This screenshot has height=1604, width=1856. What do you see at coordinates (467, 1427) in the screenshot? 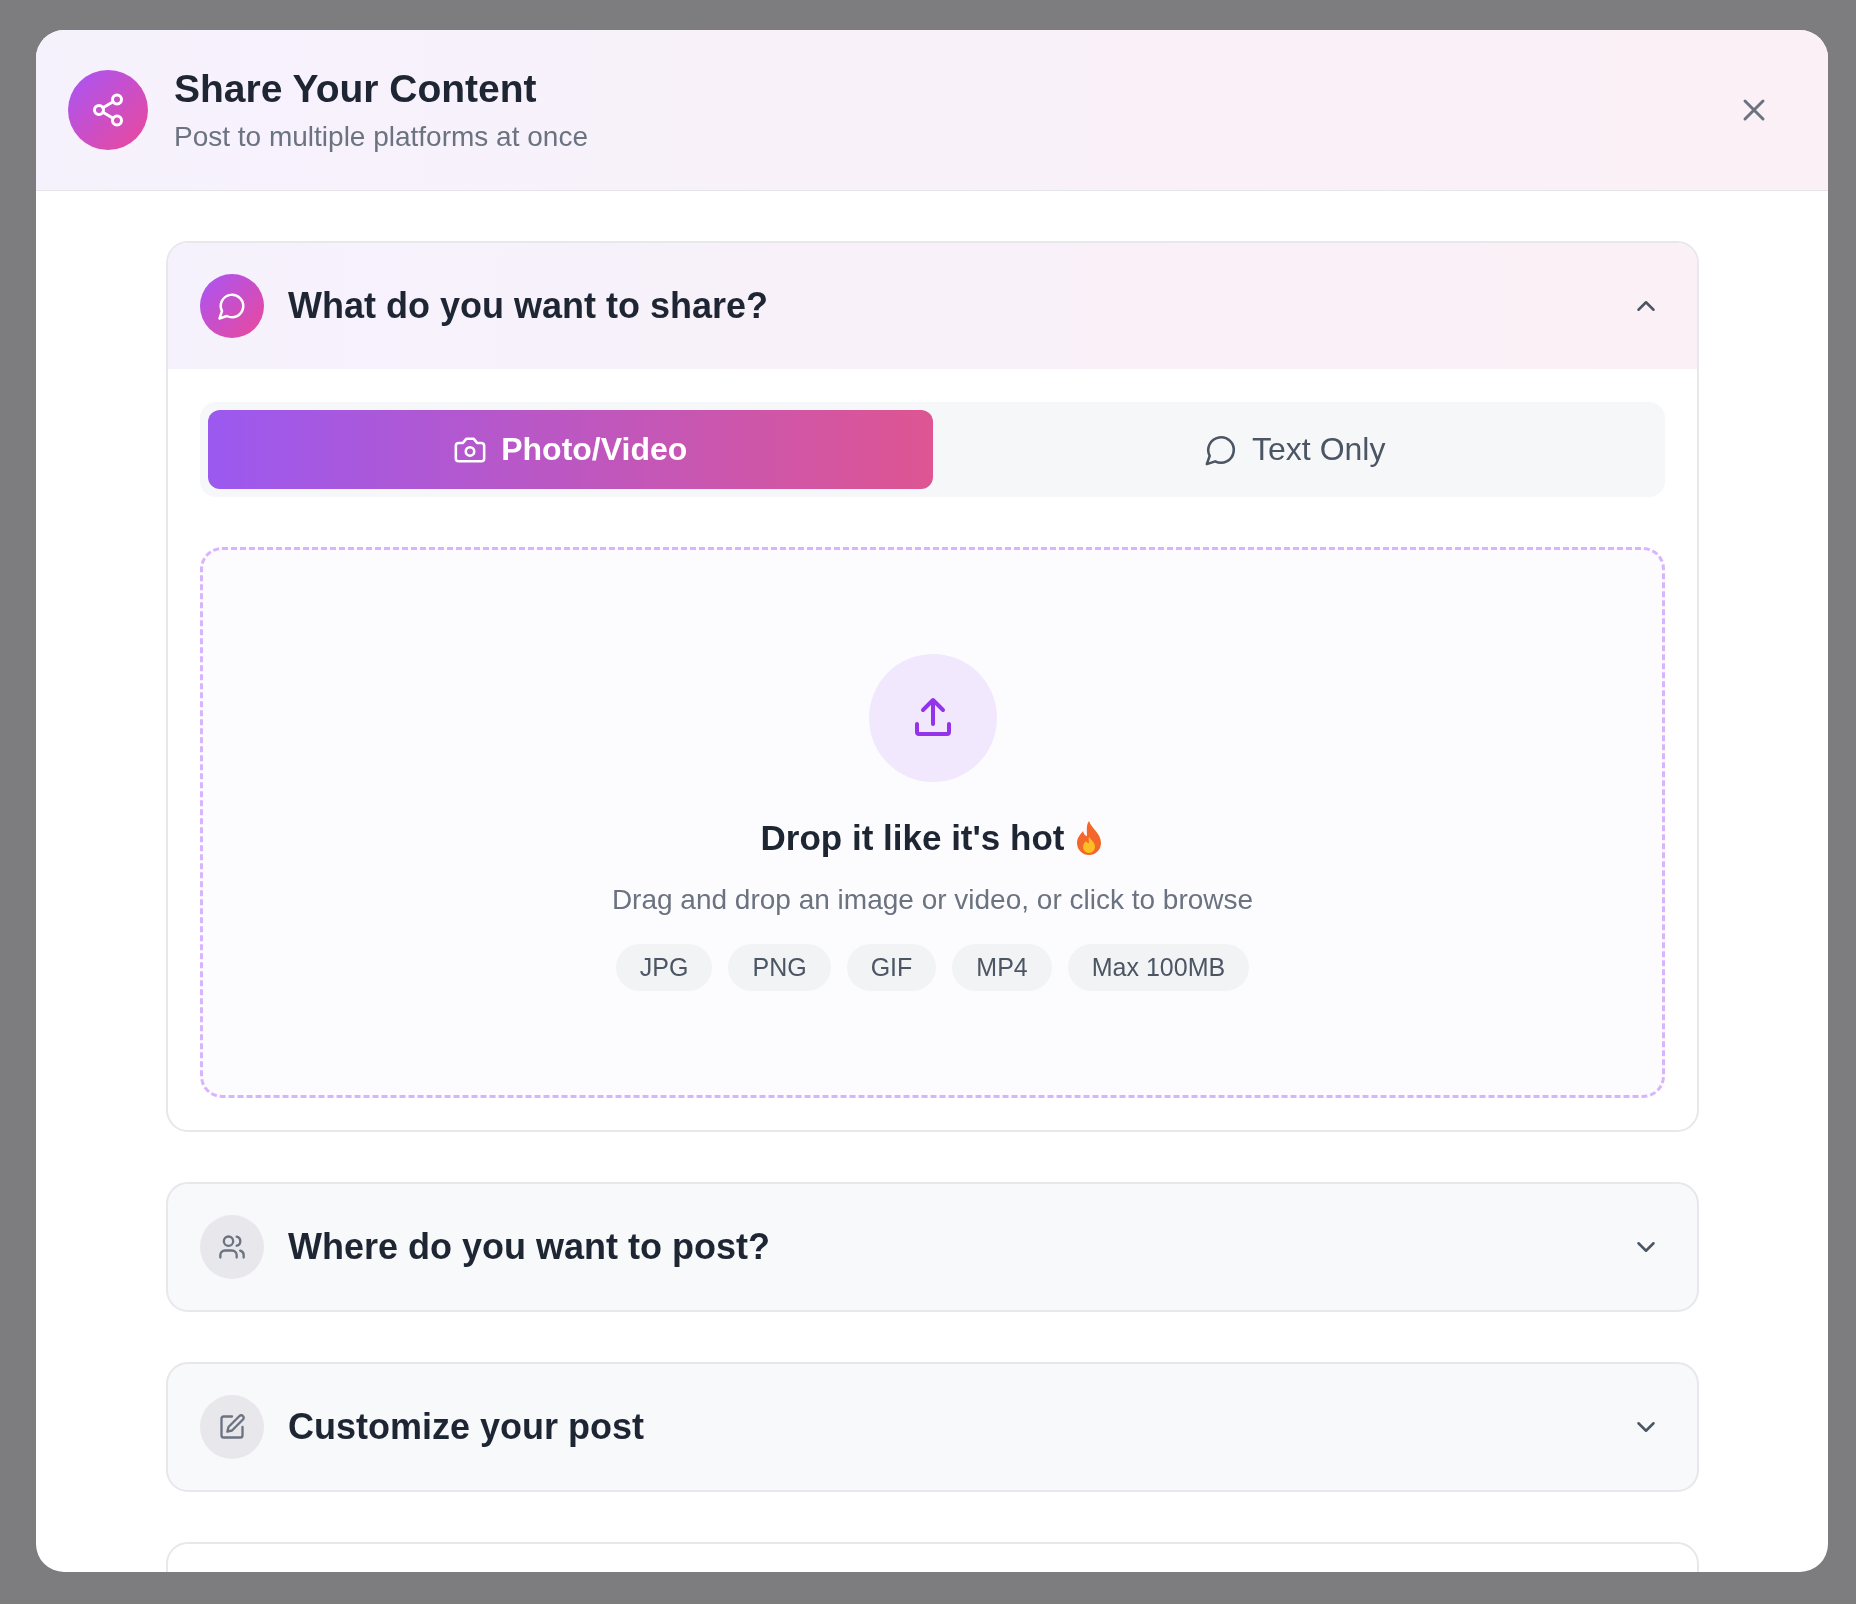
I see `section-title: Customize your post` at bounding box center [467, 1427].